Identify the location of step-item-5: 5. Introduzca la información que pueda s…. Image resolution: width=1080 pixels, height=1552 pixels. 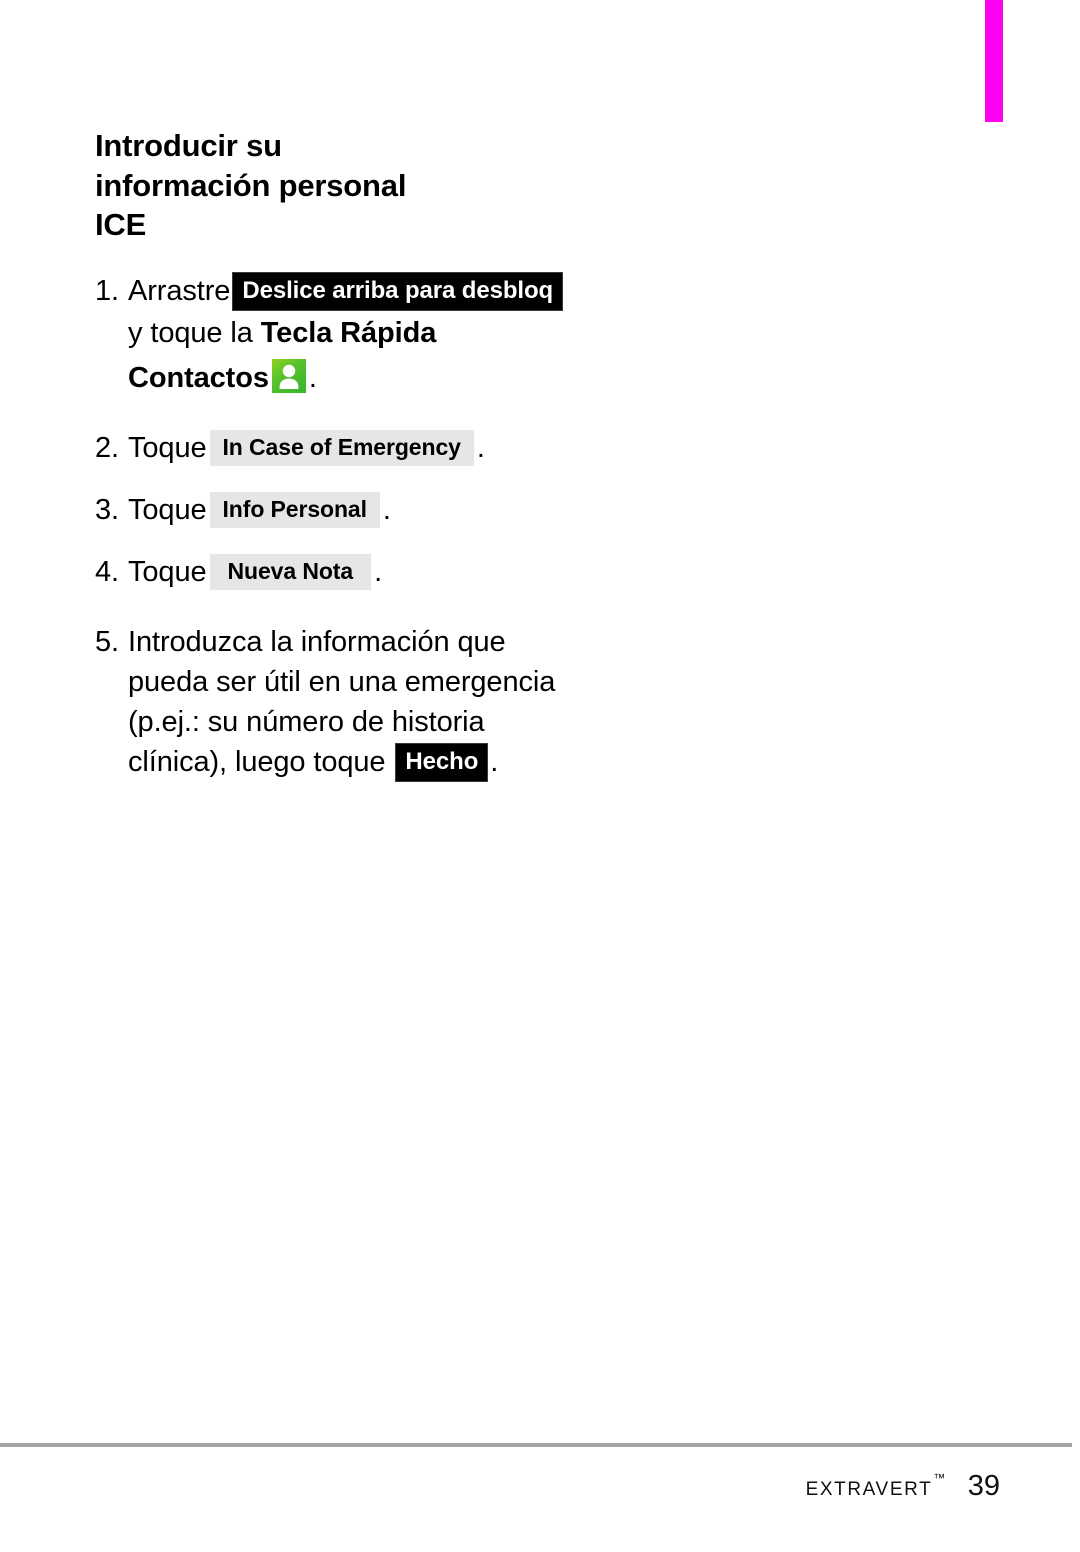
(375, 703).